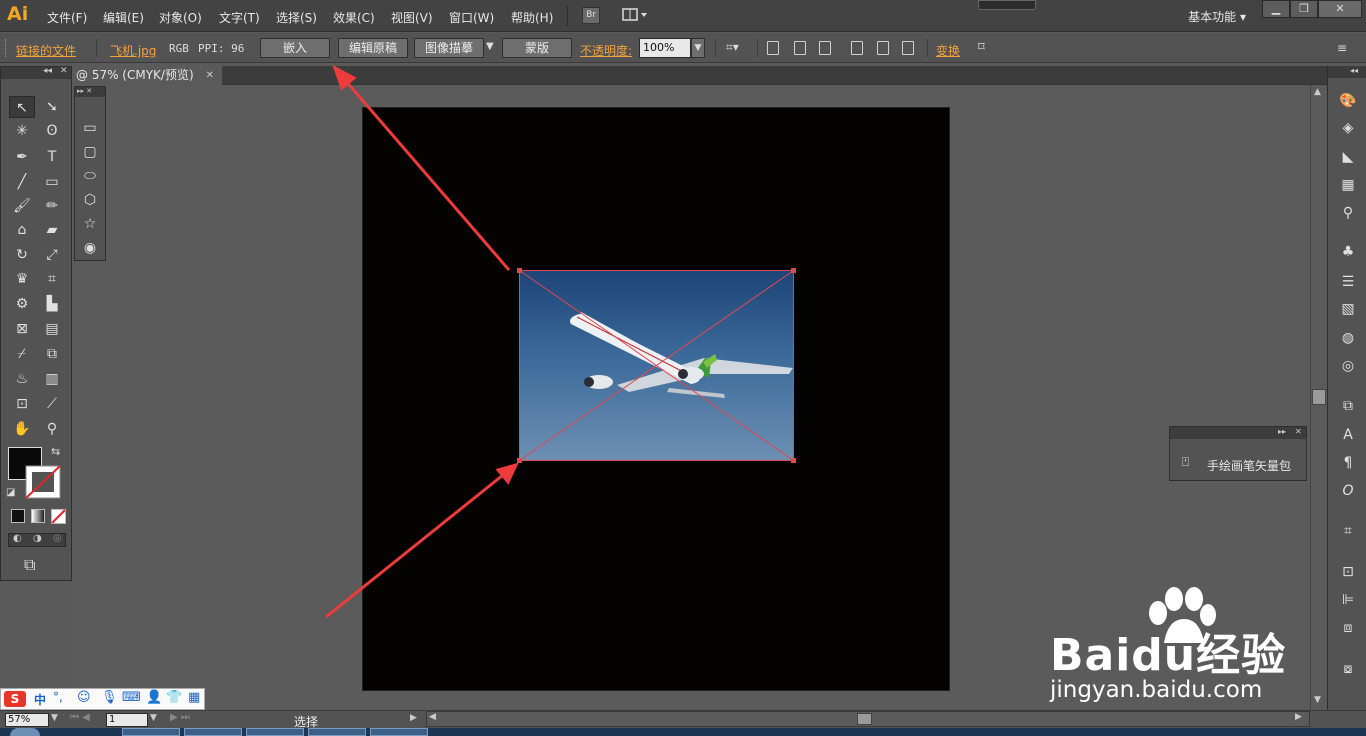 The image size is (1366, 736). What do you see at coordinates (1348, 572) in the screenshot?
I see `artboards-panel-icon: ⊡` at bounding box center [1348, 572].